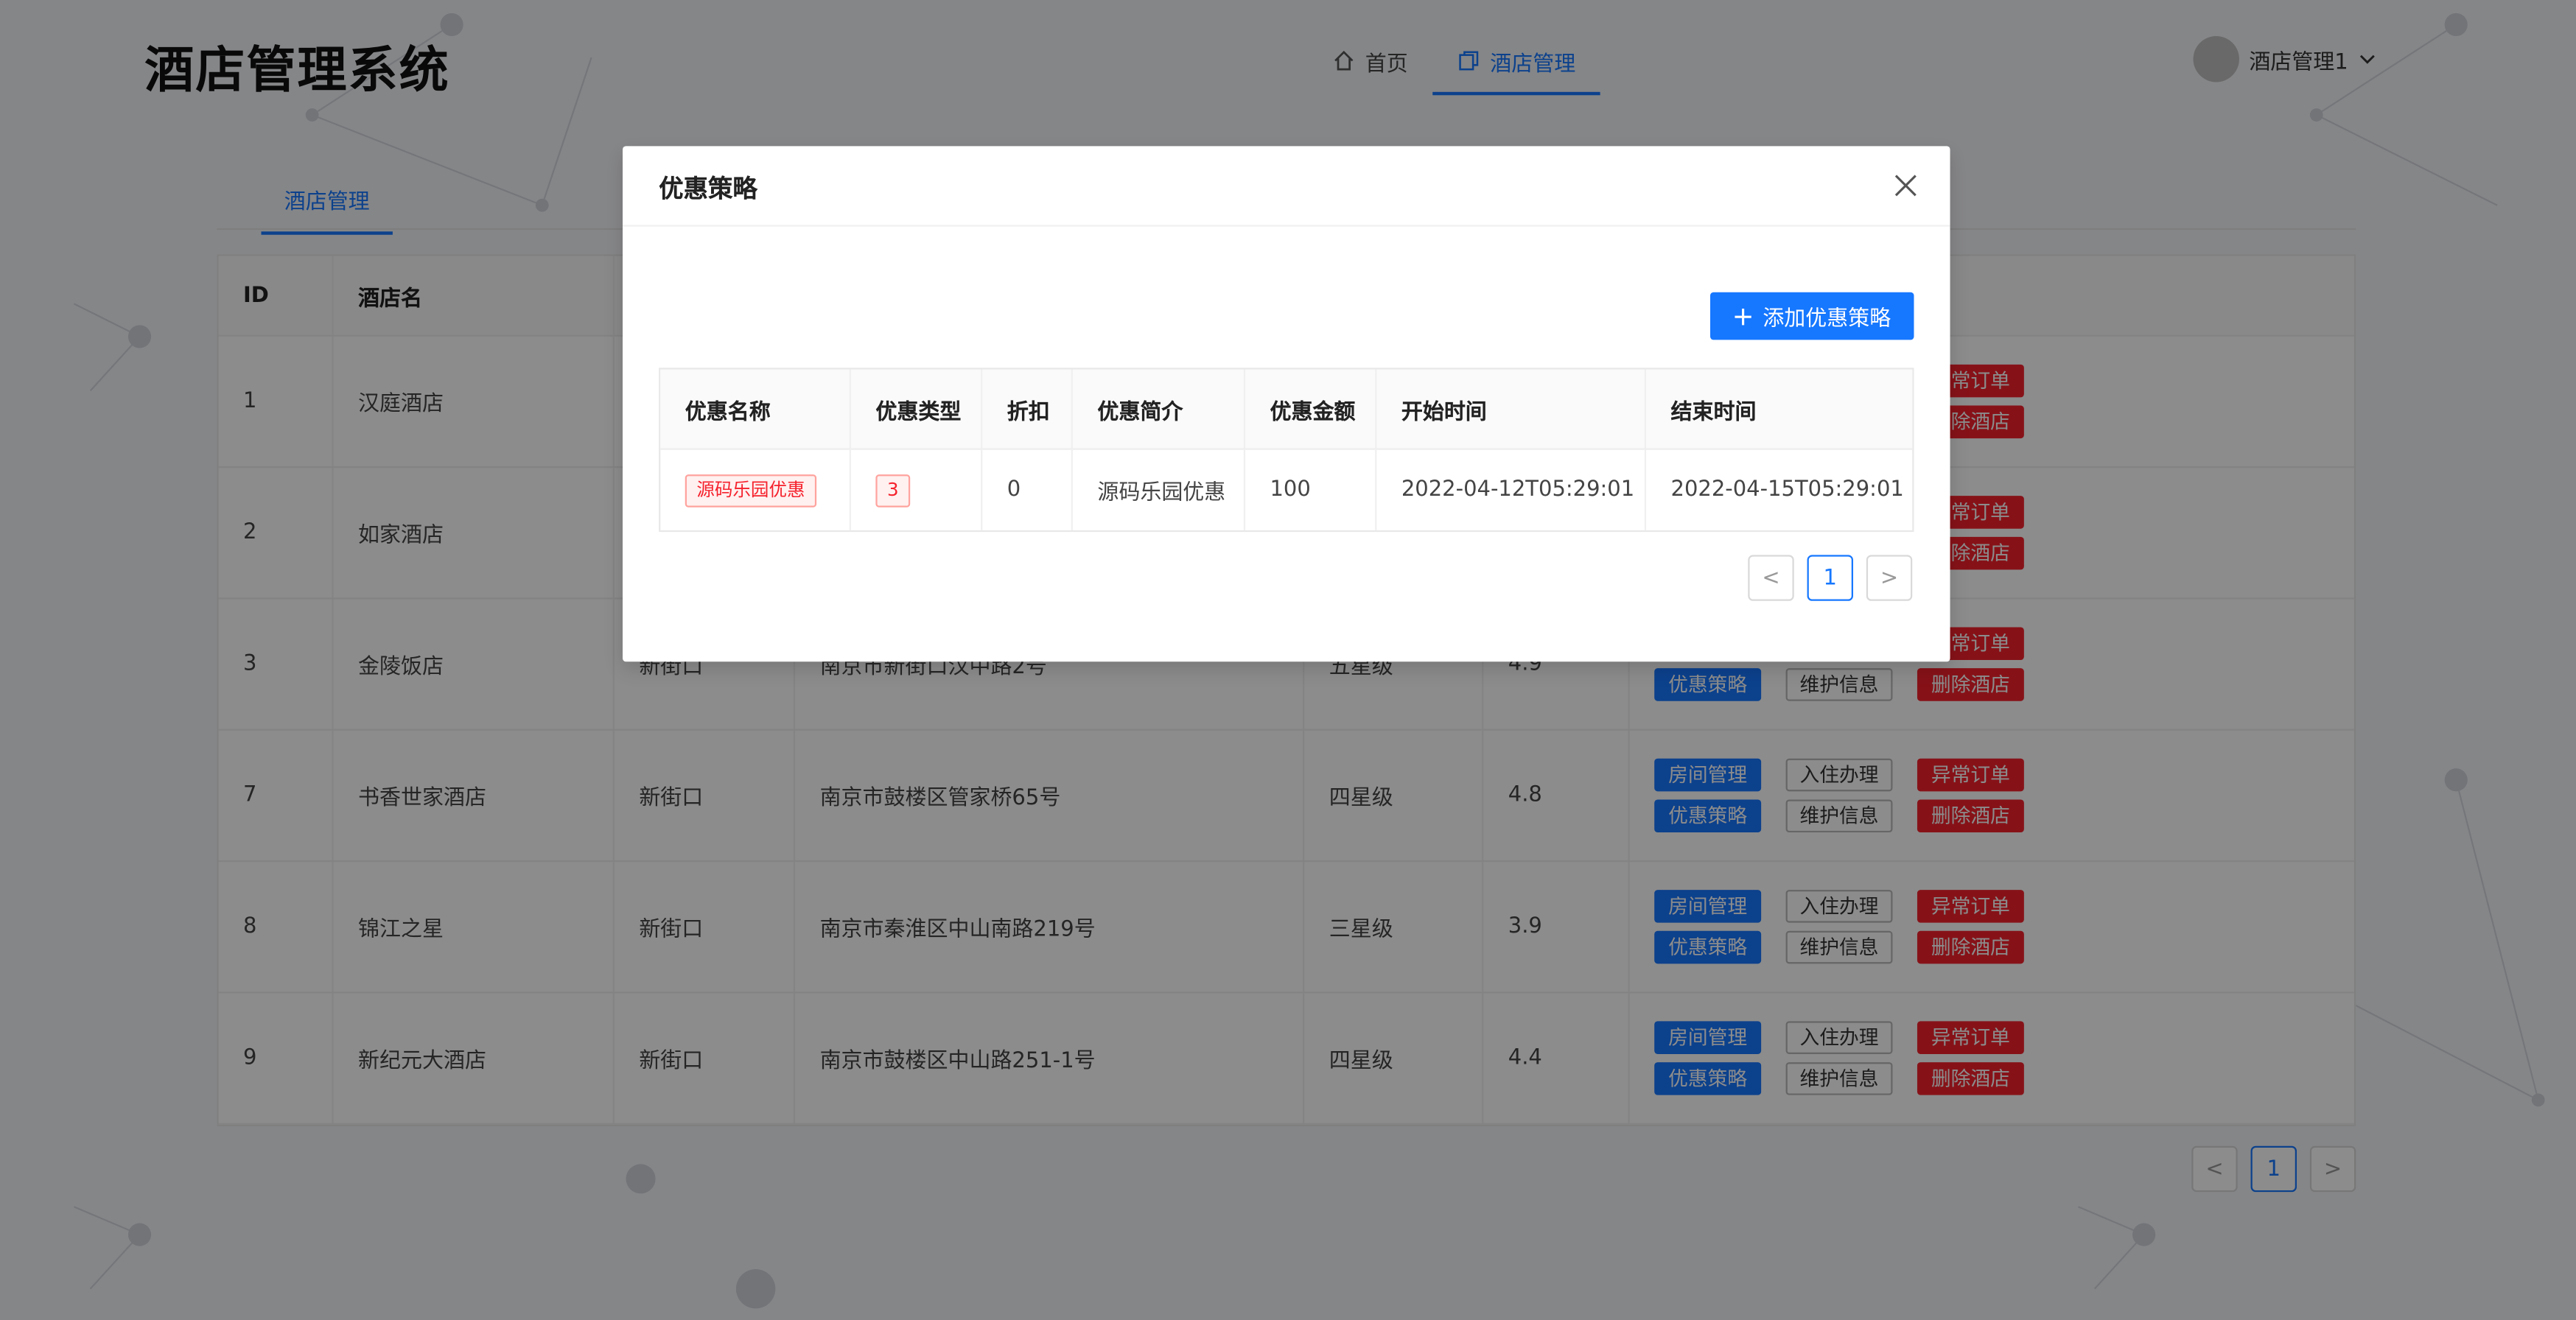  What do you see at coordinates (1286, 187) in the screenshot?
I see `modal-header: 优惠策略` at bounding box center [1286, 187].